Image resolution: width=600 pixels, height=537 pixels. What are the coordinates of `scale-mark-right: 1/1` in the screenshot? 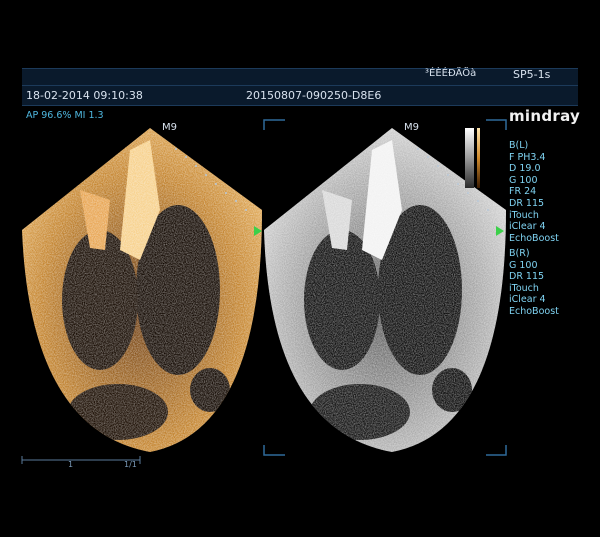 It's located at (130, 464).